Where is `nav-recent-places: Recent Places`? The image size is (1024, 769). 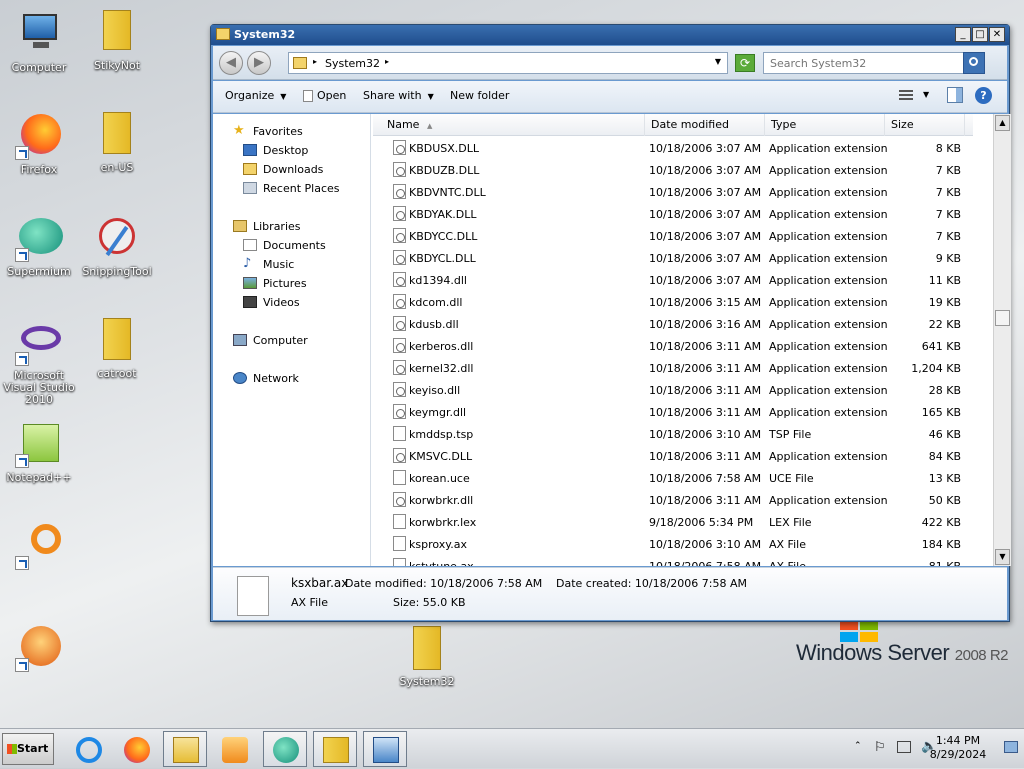
nav-recent-places: Recent Places is located at coordinates (291, 188).